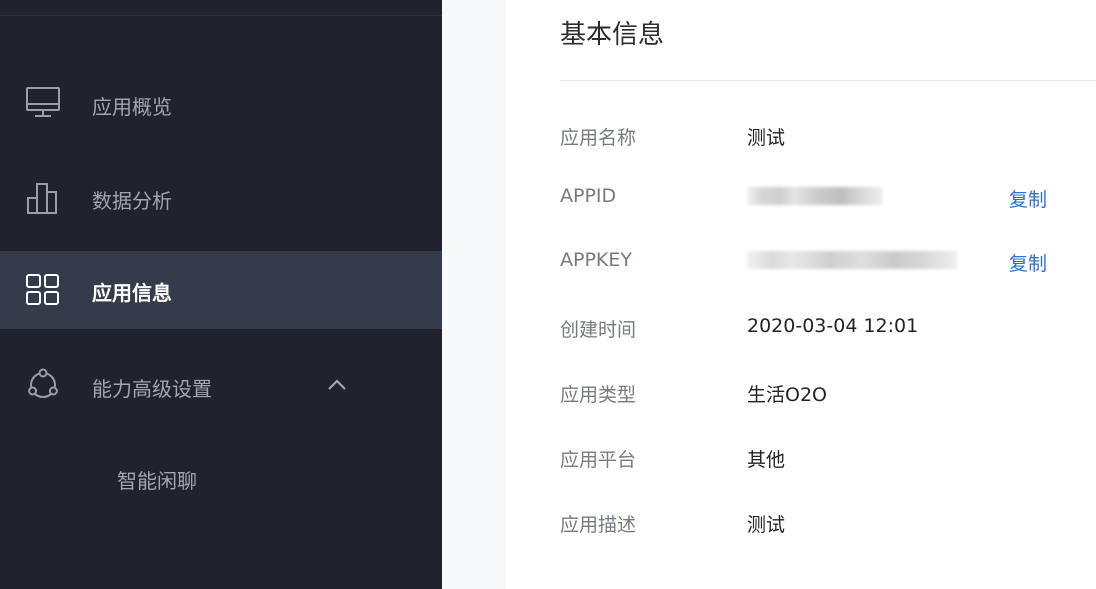 This screenshot has width=1096, height=589. I want to click on network-icon, so click(43, 385).